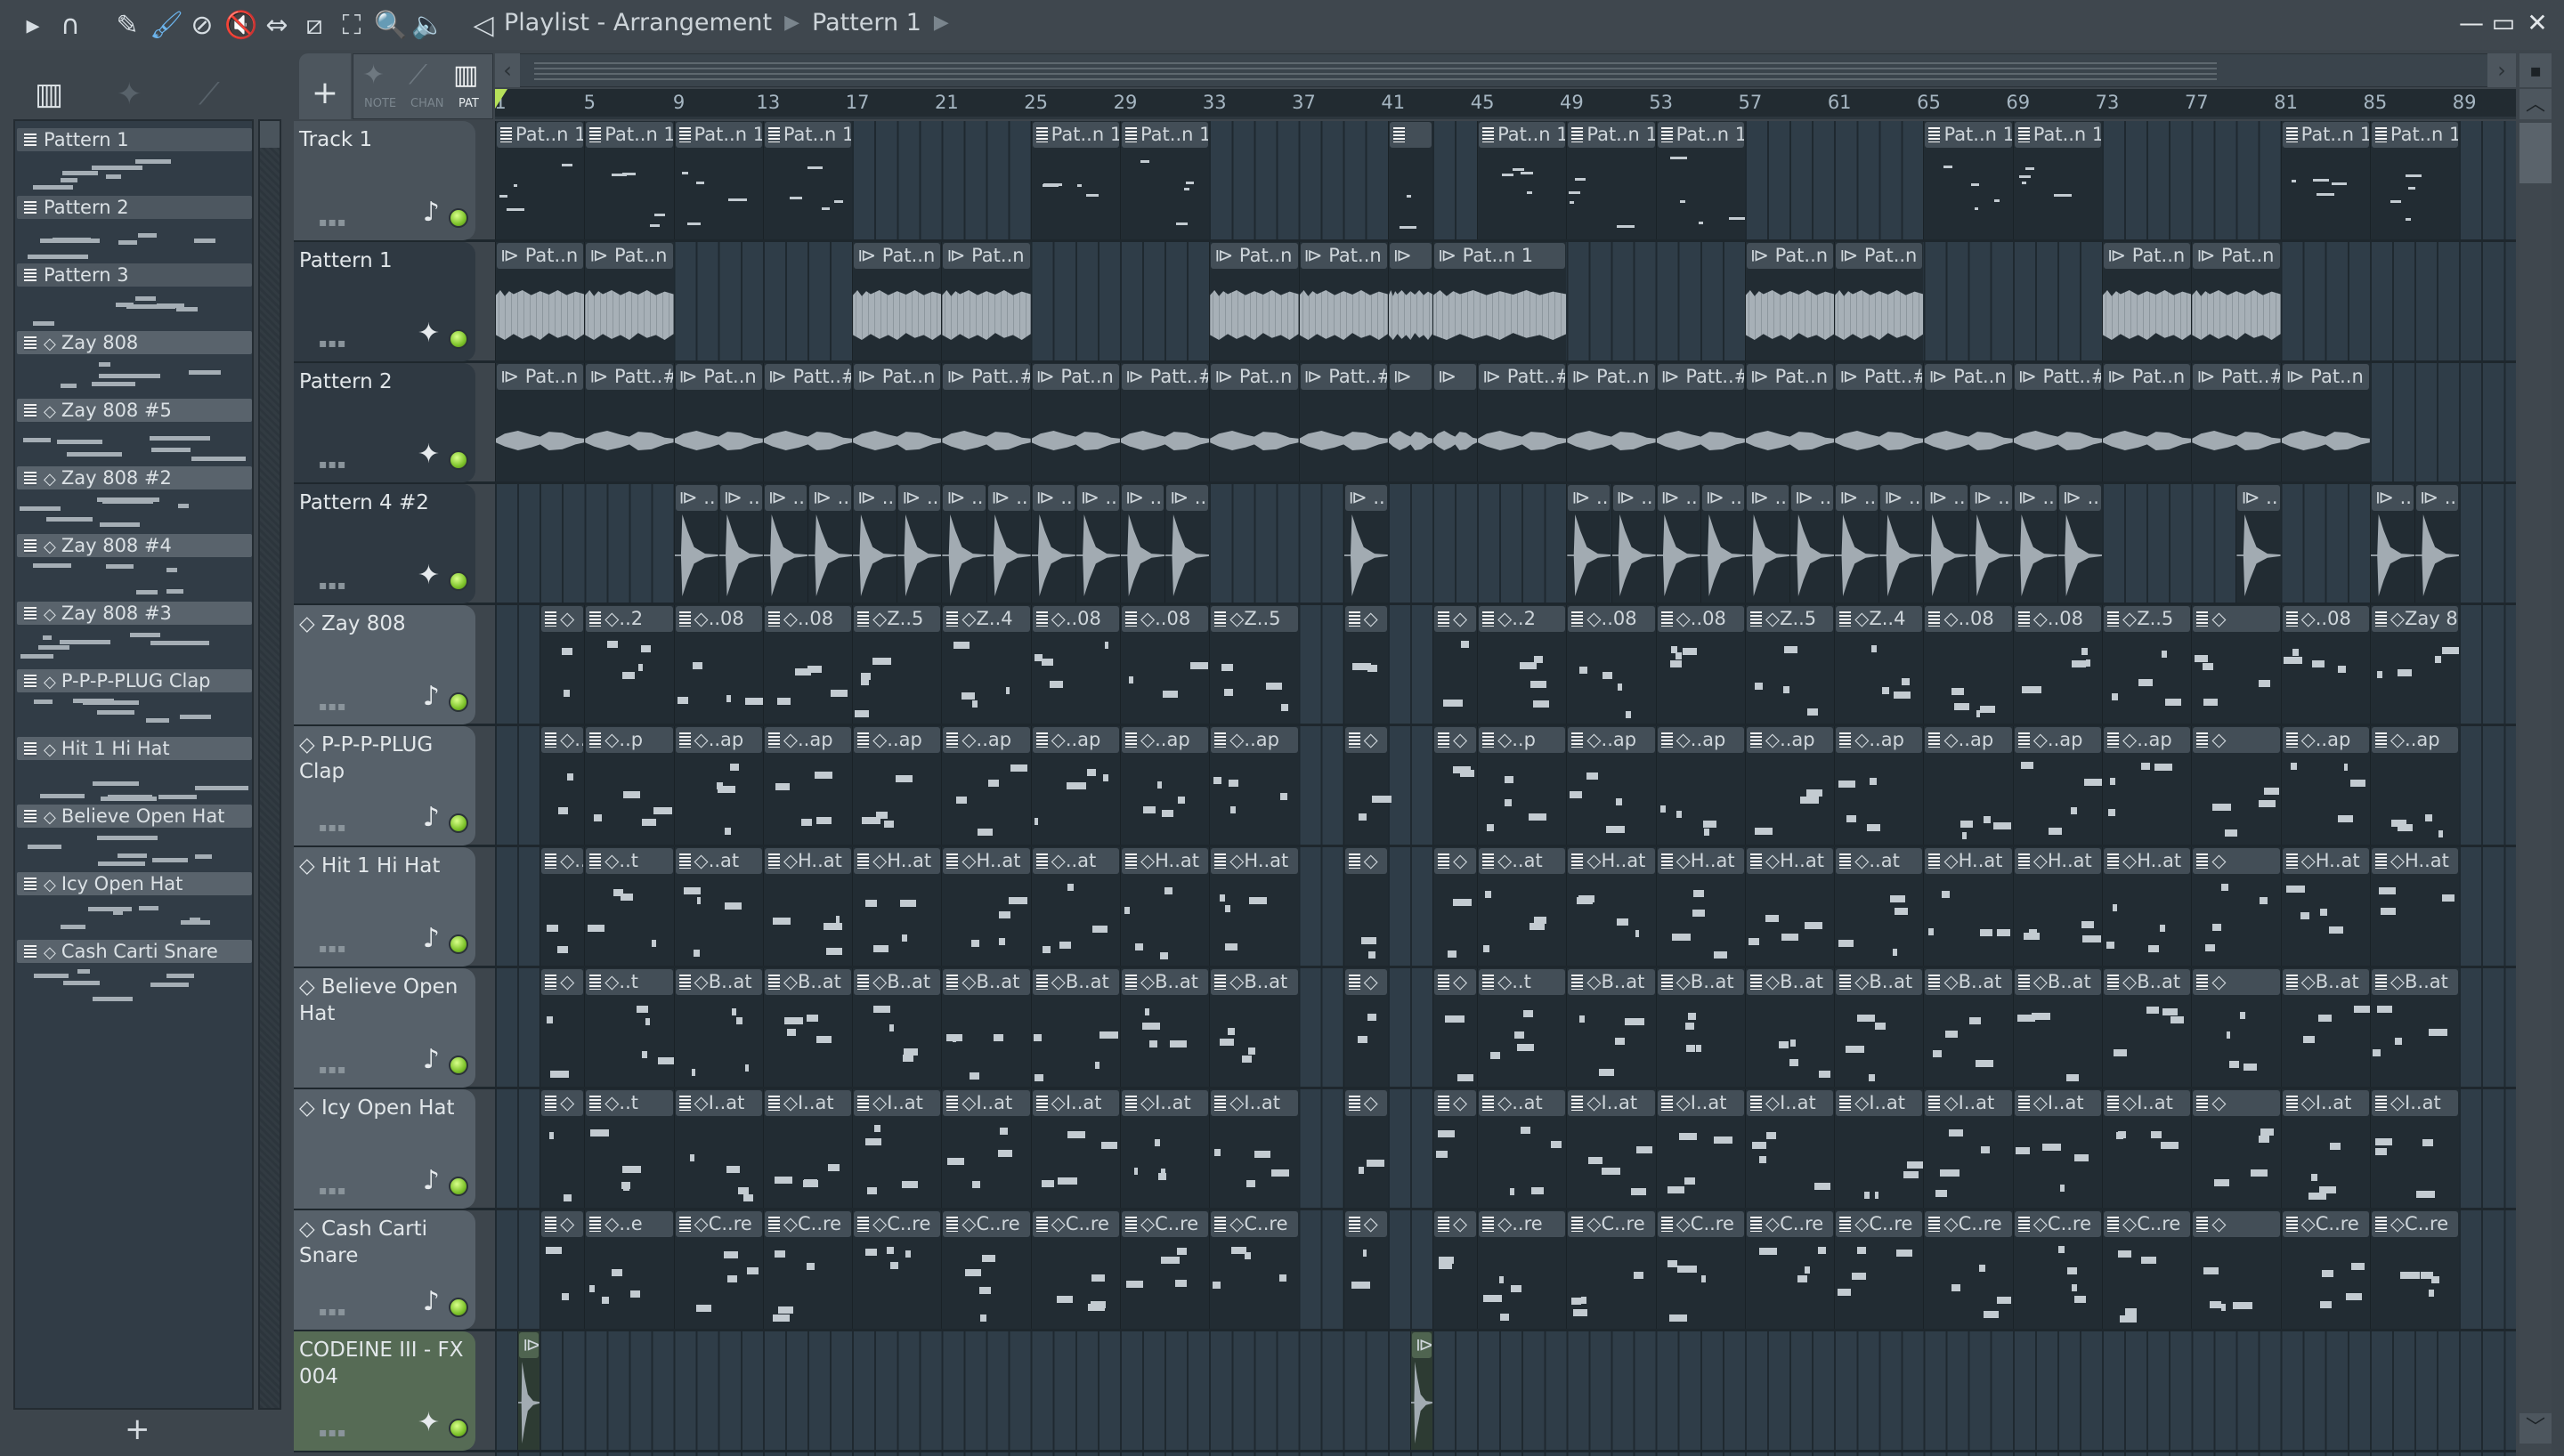 This screenshot has width=2564, height=1456. What do you see at coordinates (1522, 906) in the screenshot?
I see `playlist-clip: ◇..at` at bounding box center [1522, 906].